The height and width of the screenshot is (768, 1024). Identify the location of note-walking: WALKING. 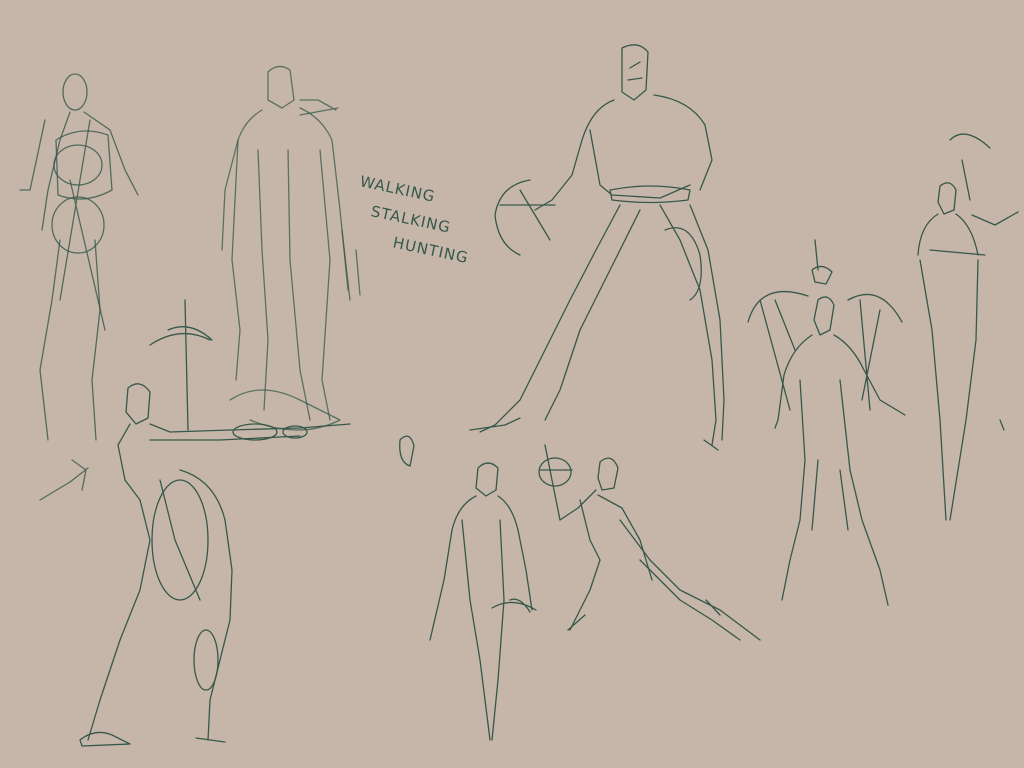
(397, 189).